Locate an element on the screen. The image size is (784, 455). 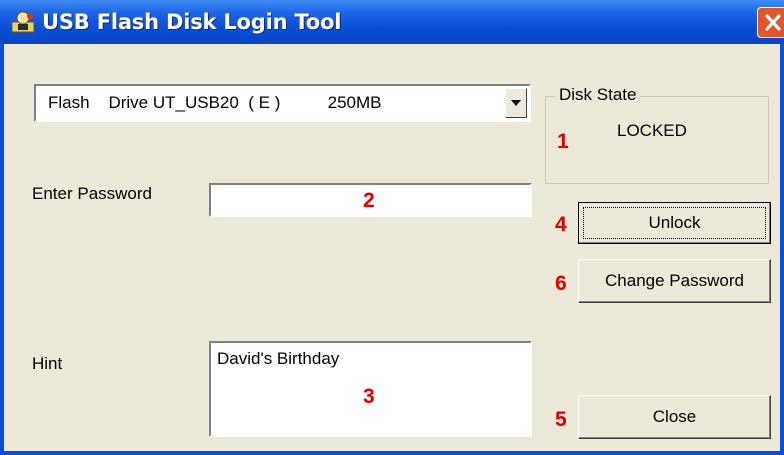
change-password-button: Change Password is located at coordinates (674, 281).